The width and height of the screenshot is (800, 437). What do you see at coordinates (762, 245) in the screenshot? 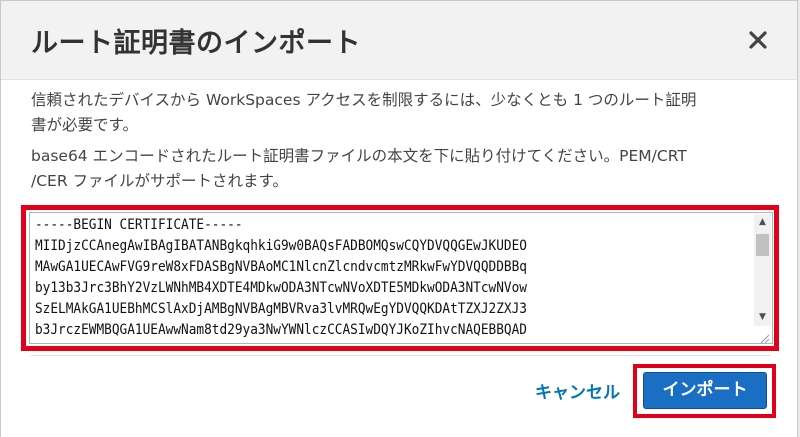
I see `scrollbar-thumb` at bounding box center [762, 245].